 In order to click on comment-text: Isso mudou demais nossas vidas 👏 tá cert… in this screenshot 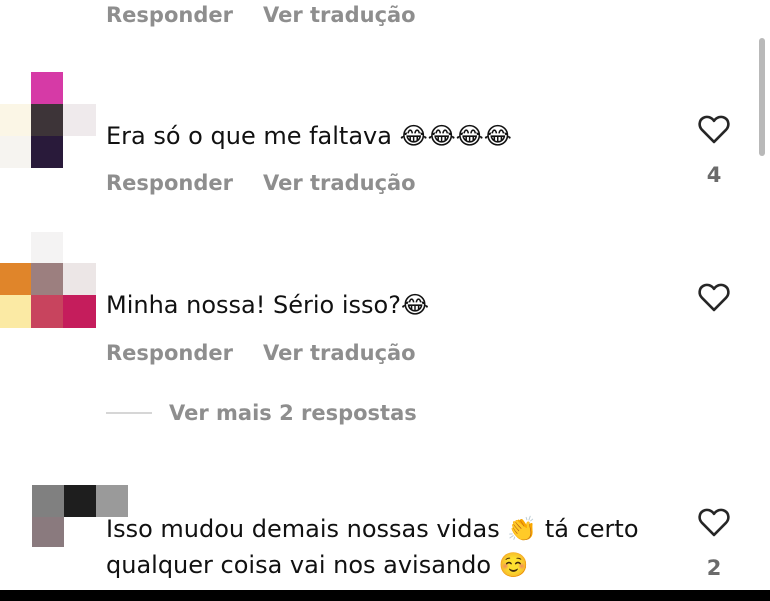, I will do `click(372, 547)`.